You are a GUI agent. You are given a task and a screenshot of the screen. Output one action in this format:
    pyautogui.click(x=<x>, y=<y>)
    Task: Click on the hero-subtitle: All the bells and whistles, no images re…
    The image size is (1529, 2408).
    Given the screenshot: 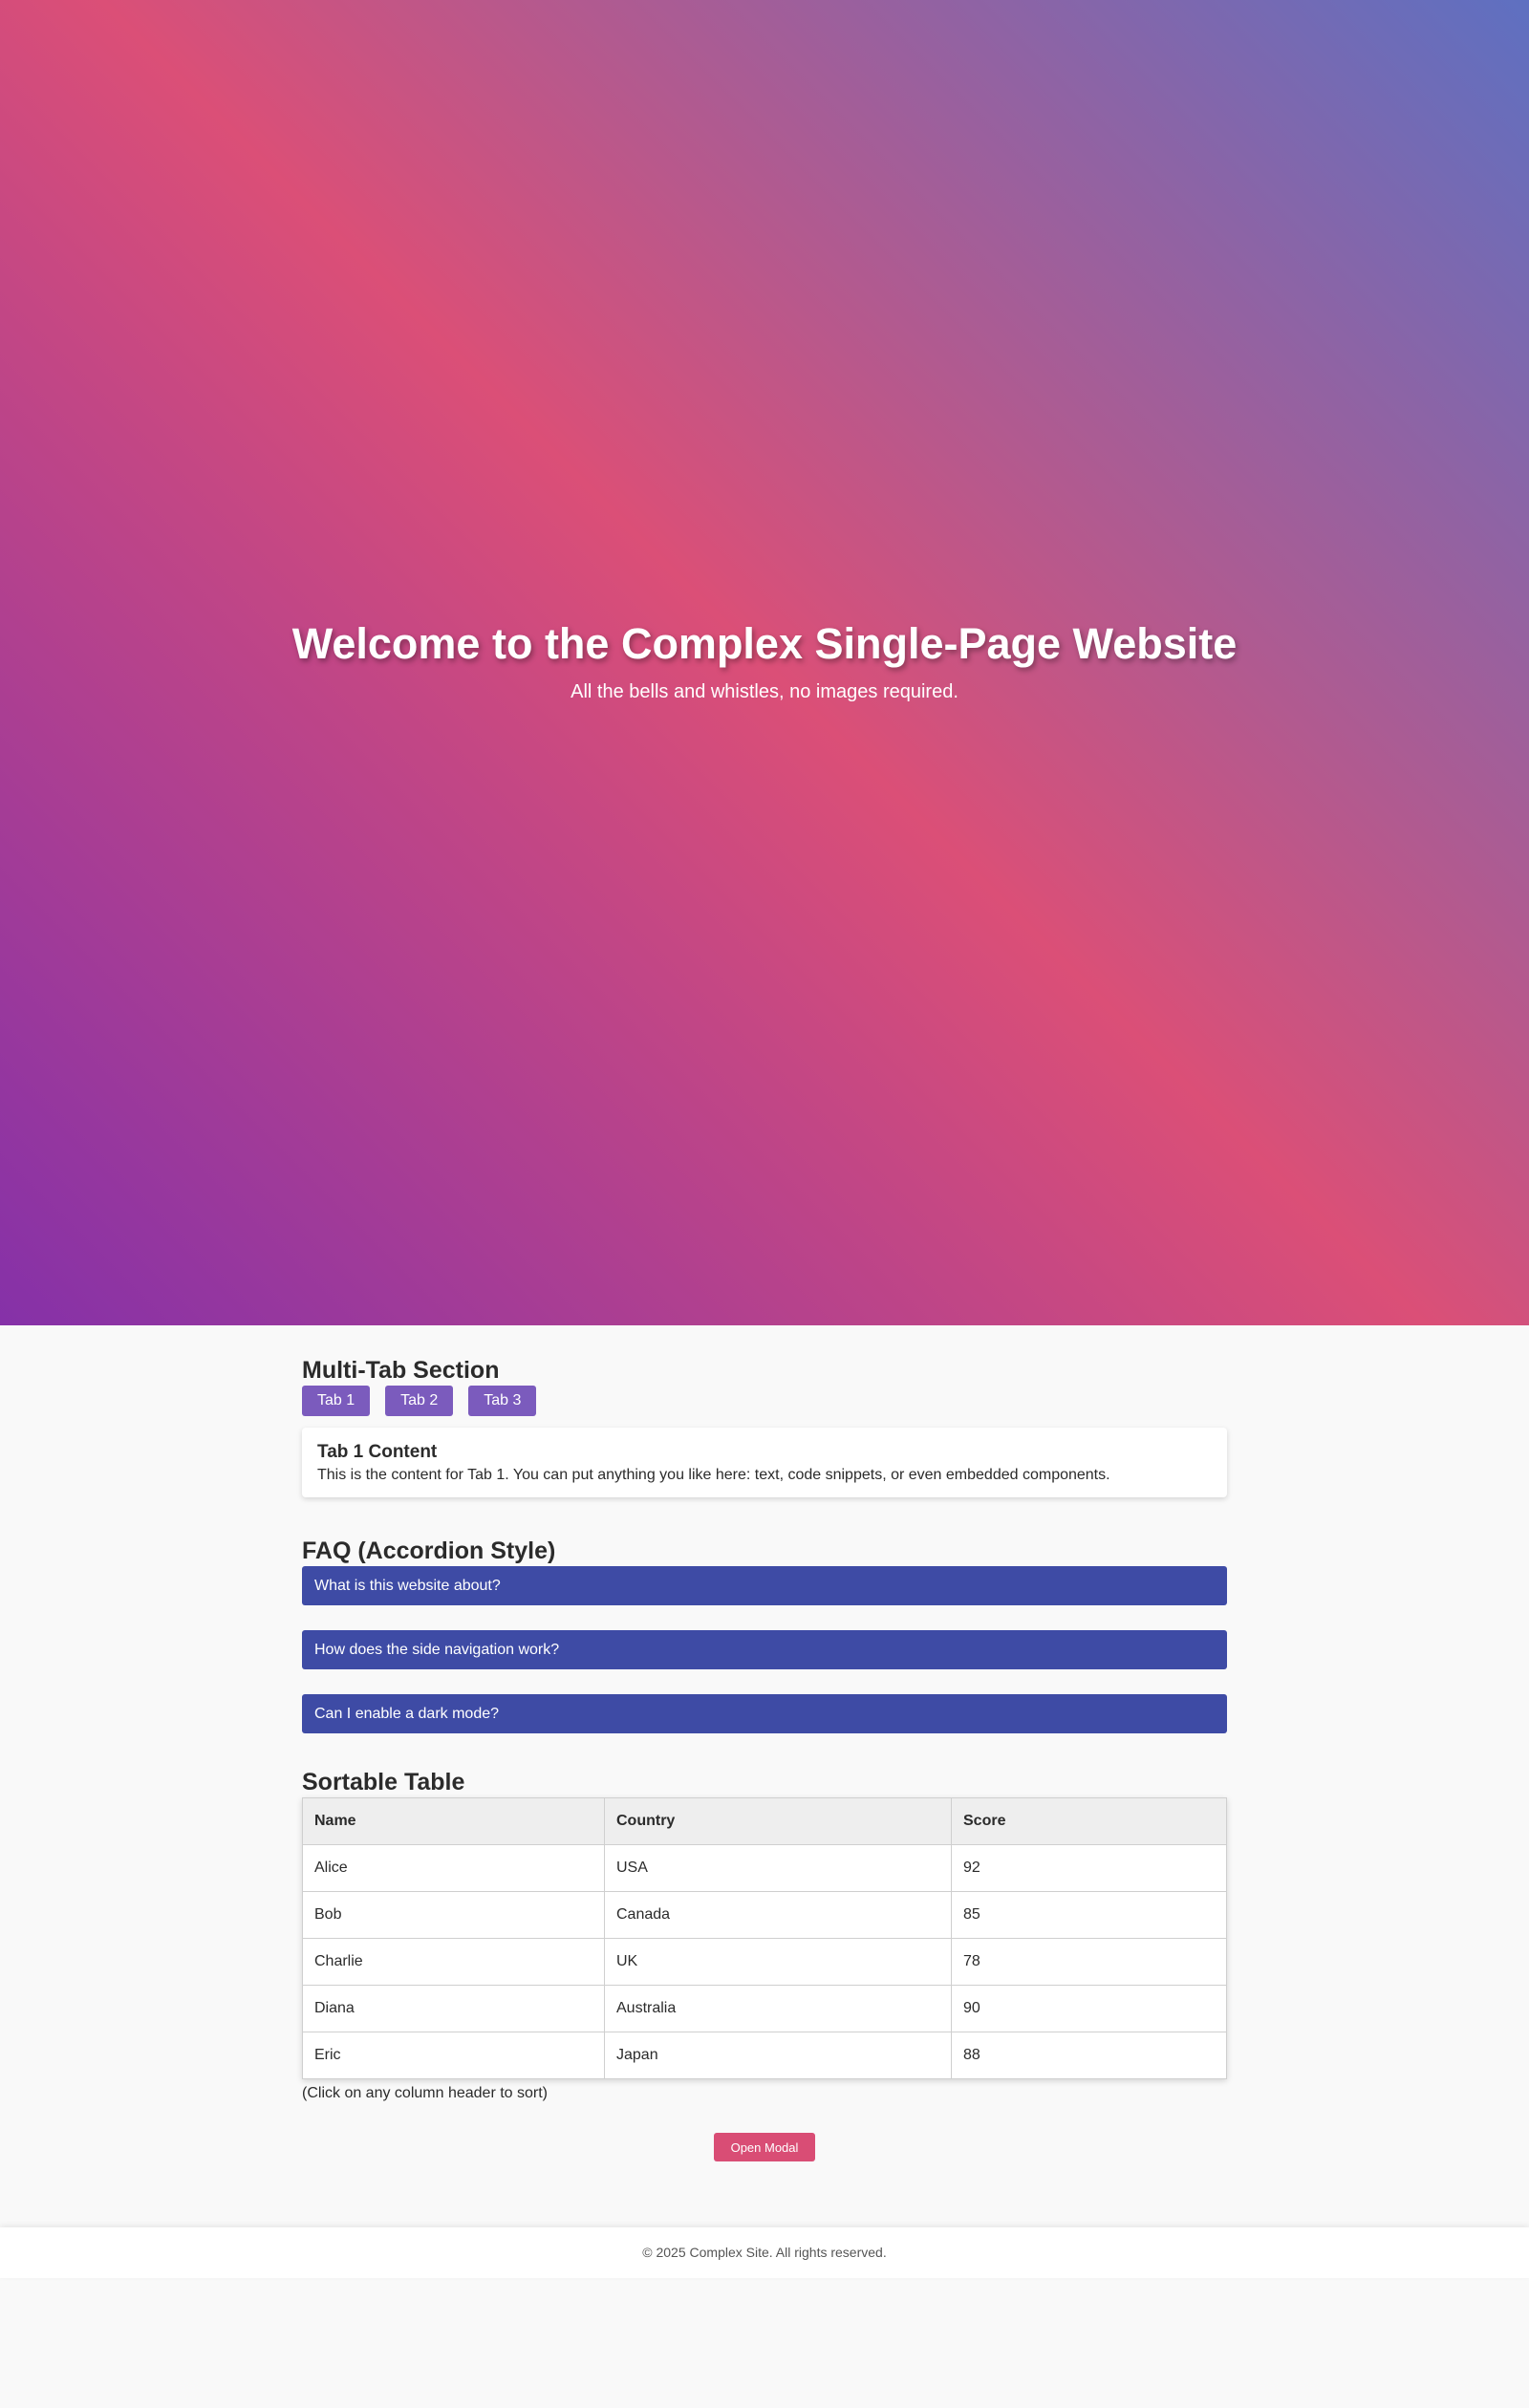 What is the action you would take?
    pyautogui.click(x=764, y=692)
    